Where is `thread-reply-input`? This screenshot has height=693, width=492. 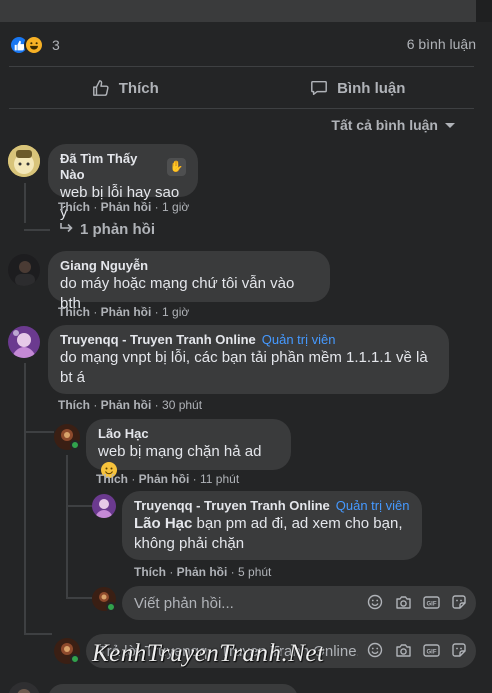 thread-reply-input is located at coordinates (228, 651).